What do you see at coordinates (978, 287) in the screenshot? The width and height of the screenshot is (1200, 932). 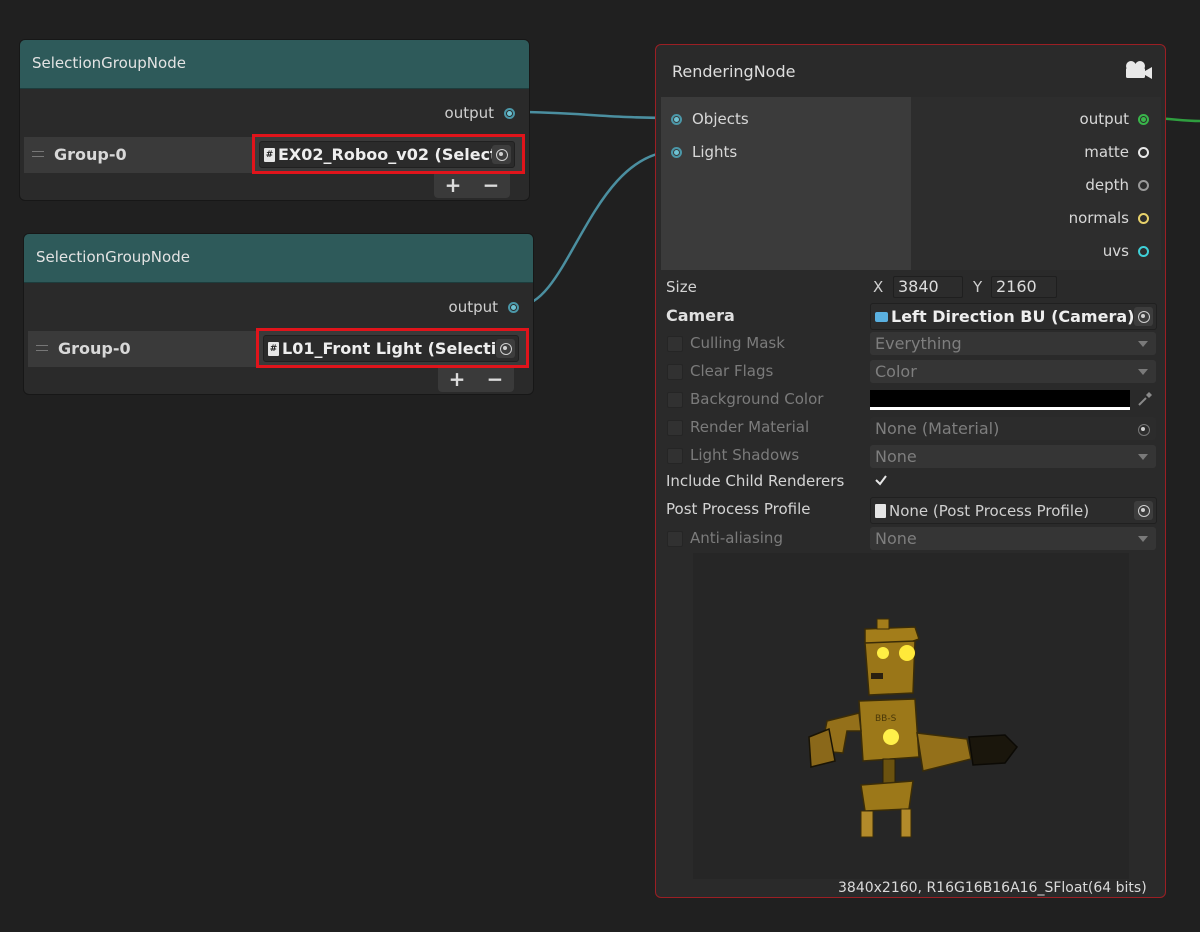 I see `y-label: Y` at bounding box center [978, 287].